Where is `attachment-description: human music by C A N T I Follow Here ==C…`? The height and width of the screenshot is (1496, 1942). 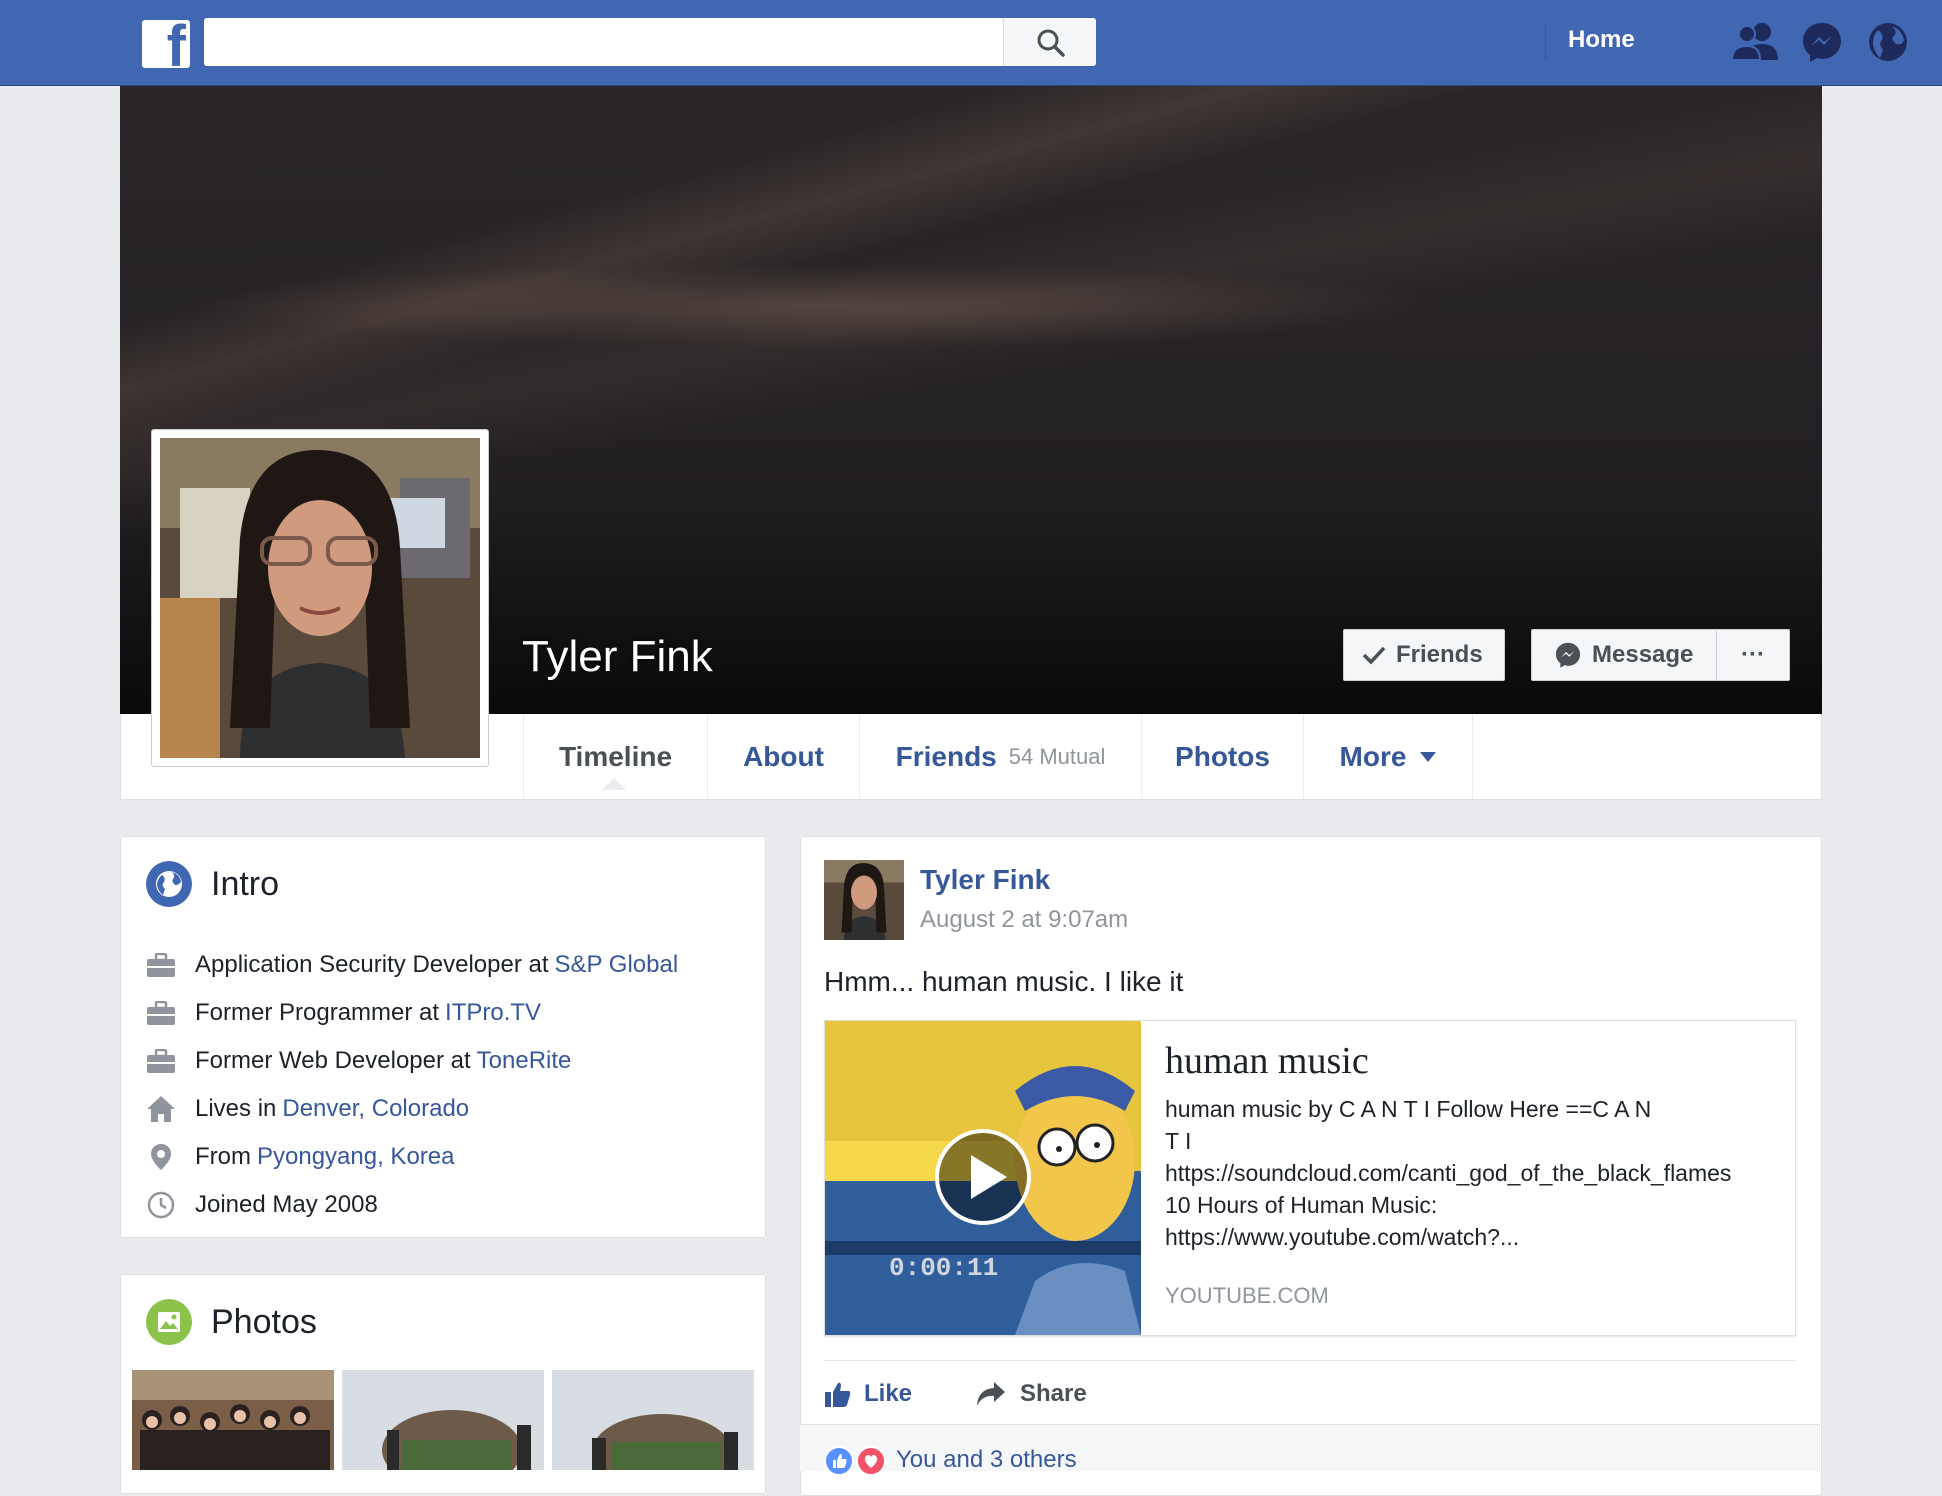 attachment-description: human music by C A N T I Follow Here ==C… is located at coordinates (1470, 1173).